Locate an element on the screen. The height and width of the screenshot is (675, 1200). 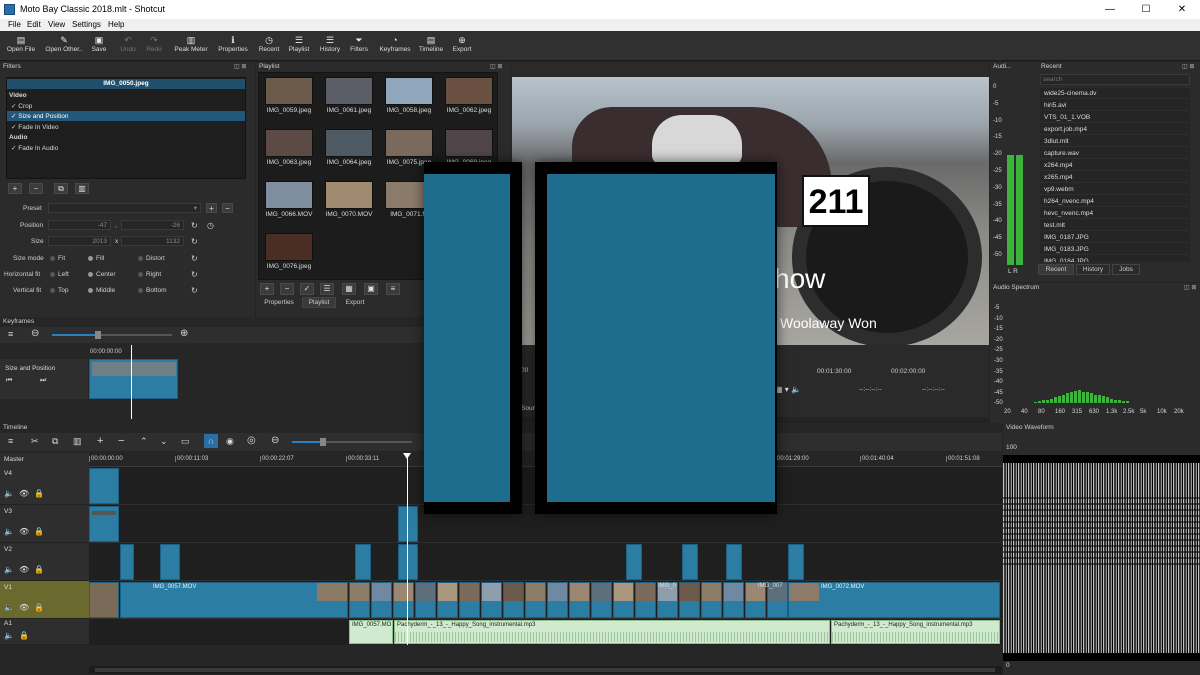
open-other-button: ✎ Open Other.. is located at coordinates (64, 47).